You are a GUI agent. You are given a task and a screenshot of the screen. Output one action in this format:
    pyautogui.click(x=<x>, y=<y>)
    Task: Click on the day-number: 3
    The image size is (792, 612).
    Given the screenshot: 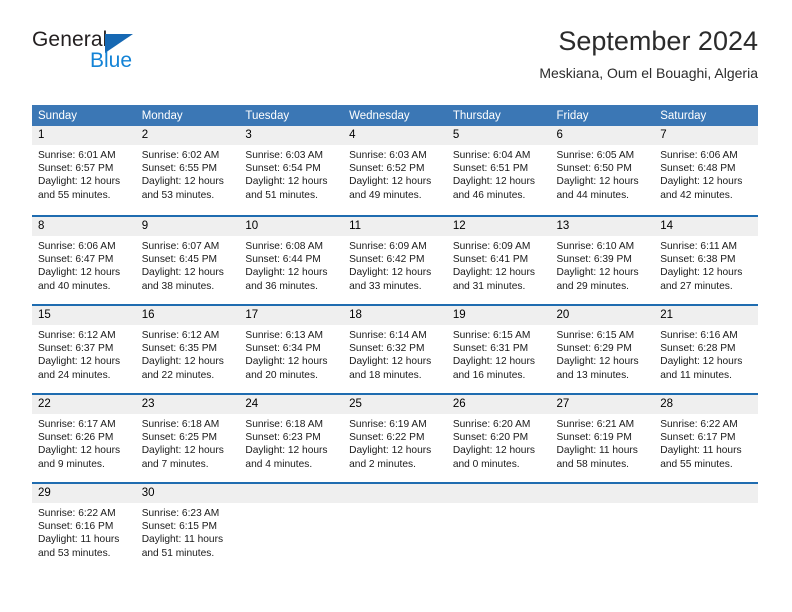 What is the action you would take?
    pyautogui.click(x=291, y=135)
    